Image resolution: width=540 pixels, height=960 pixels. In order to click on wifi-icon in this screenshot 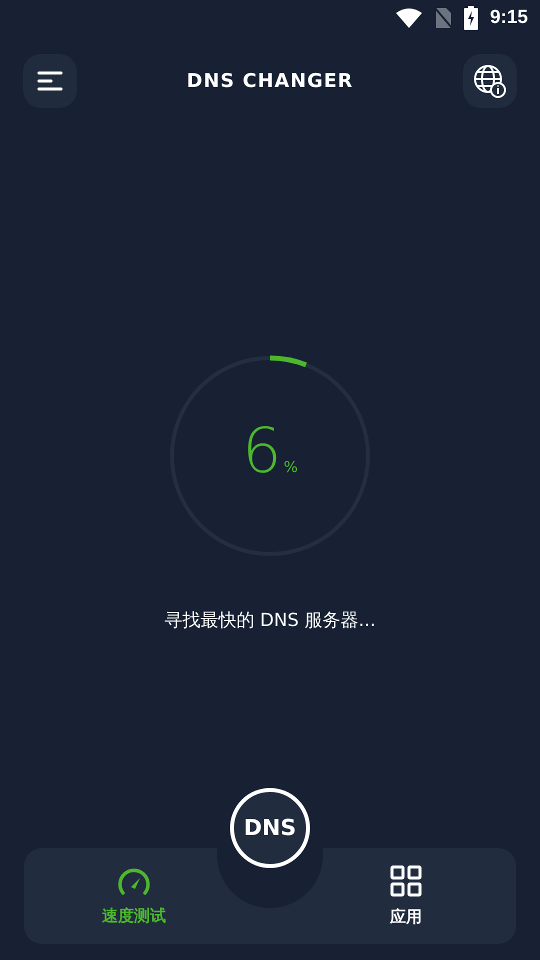, I will do `click(409, 18)`.